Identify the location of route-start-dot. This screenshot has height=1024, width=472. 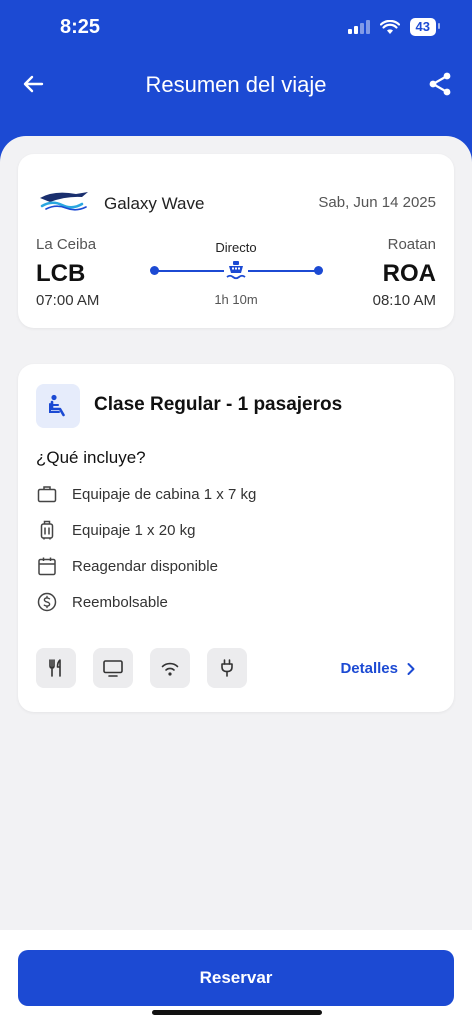
(154, 270).